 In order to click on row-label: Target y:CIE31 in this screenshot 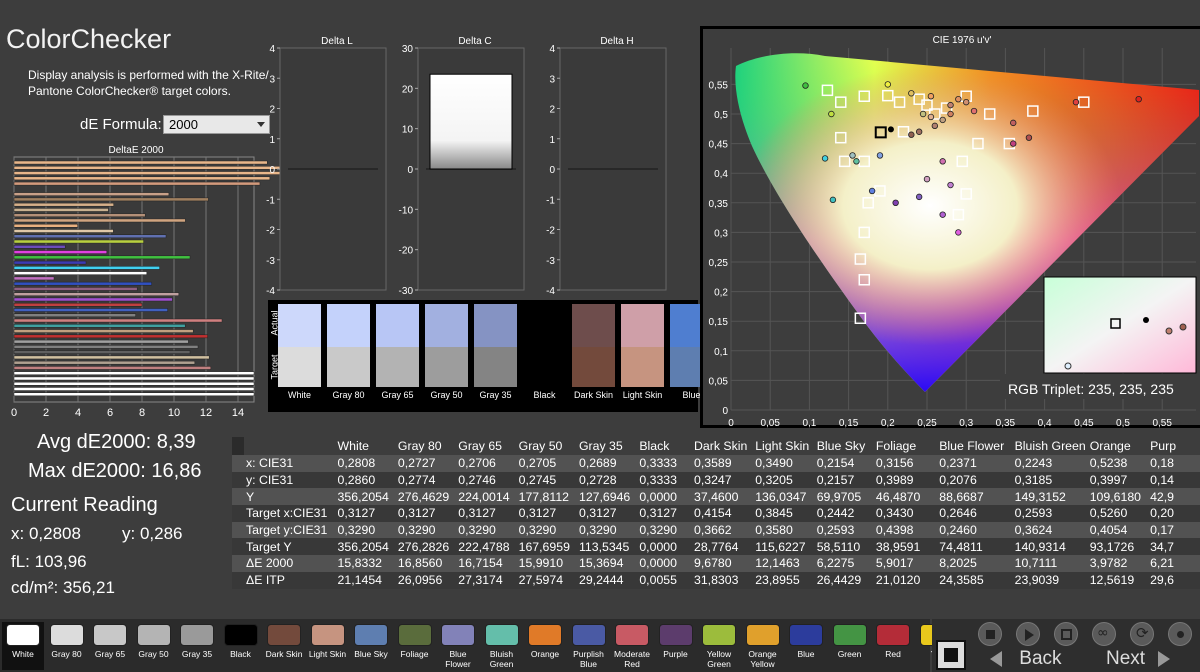, I will do `click(285, 530)`.